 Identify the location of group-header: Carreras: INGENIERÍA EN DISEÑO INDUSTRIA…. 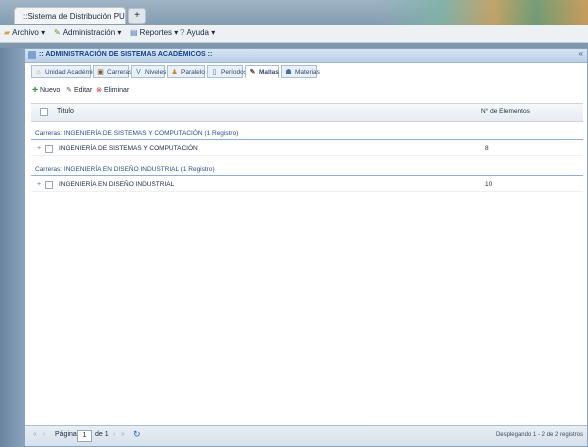
(307, 169).